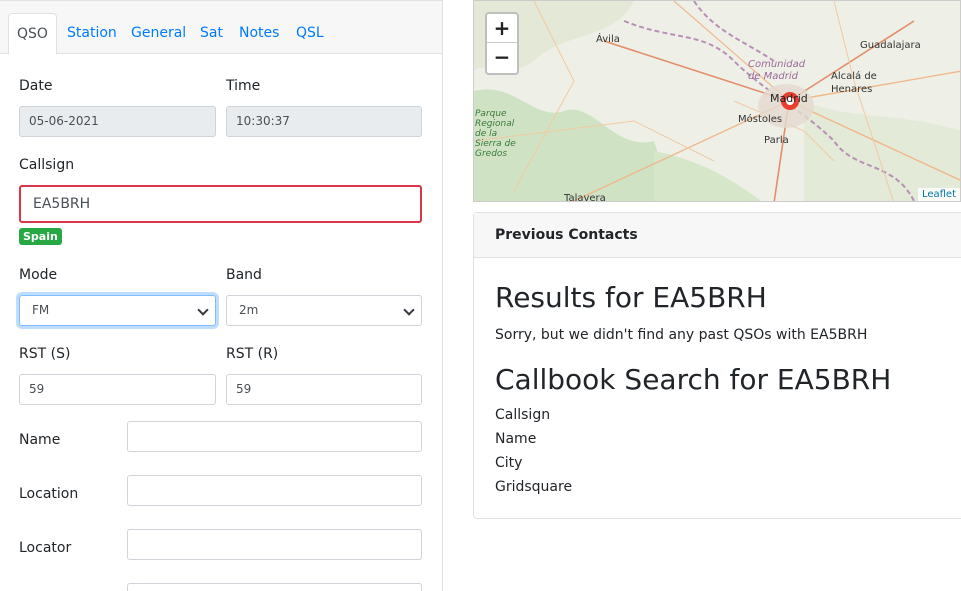 This screenshot has width=961, height=591. Describe the element at coordinates (243, 86) in the screenshot. I see `time-label: Time` at that location.